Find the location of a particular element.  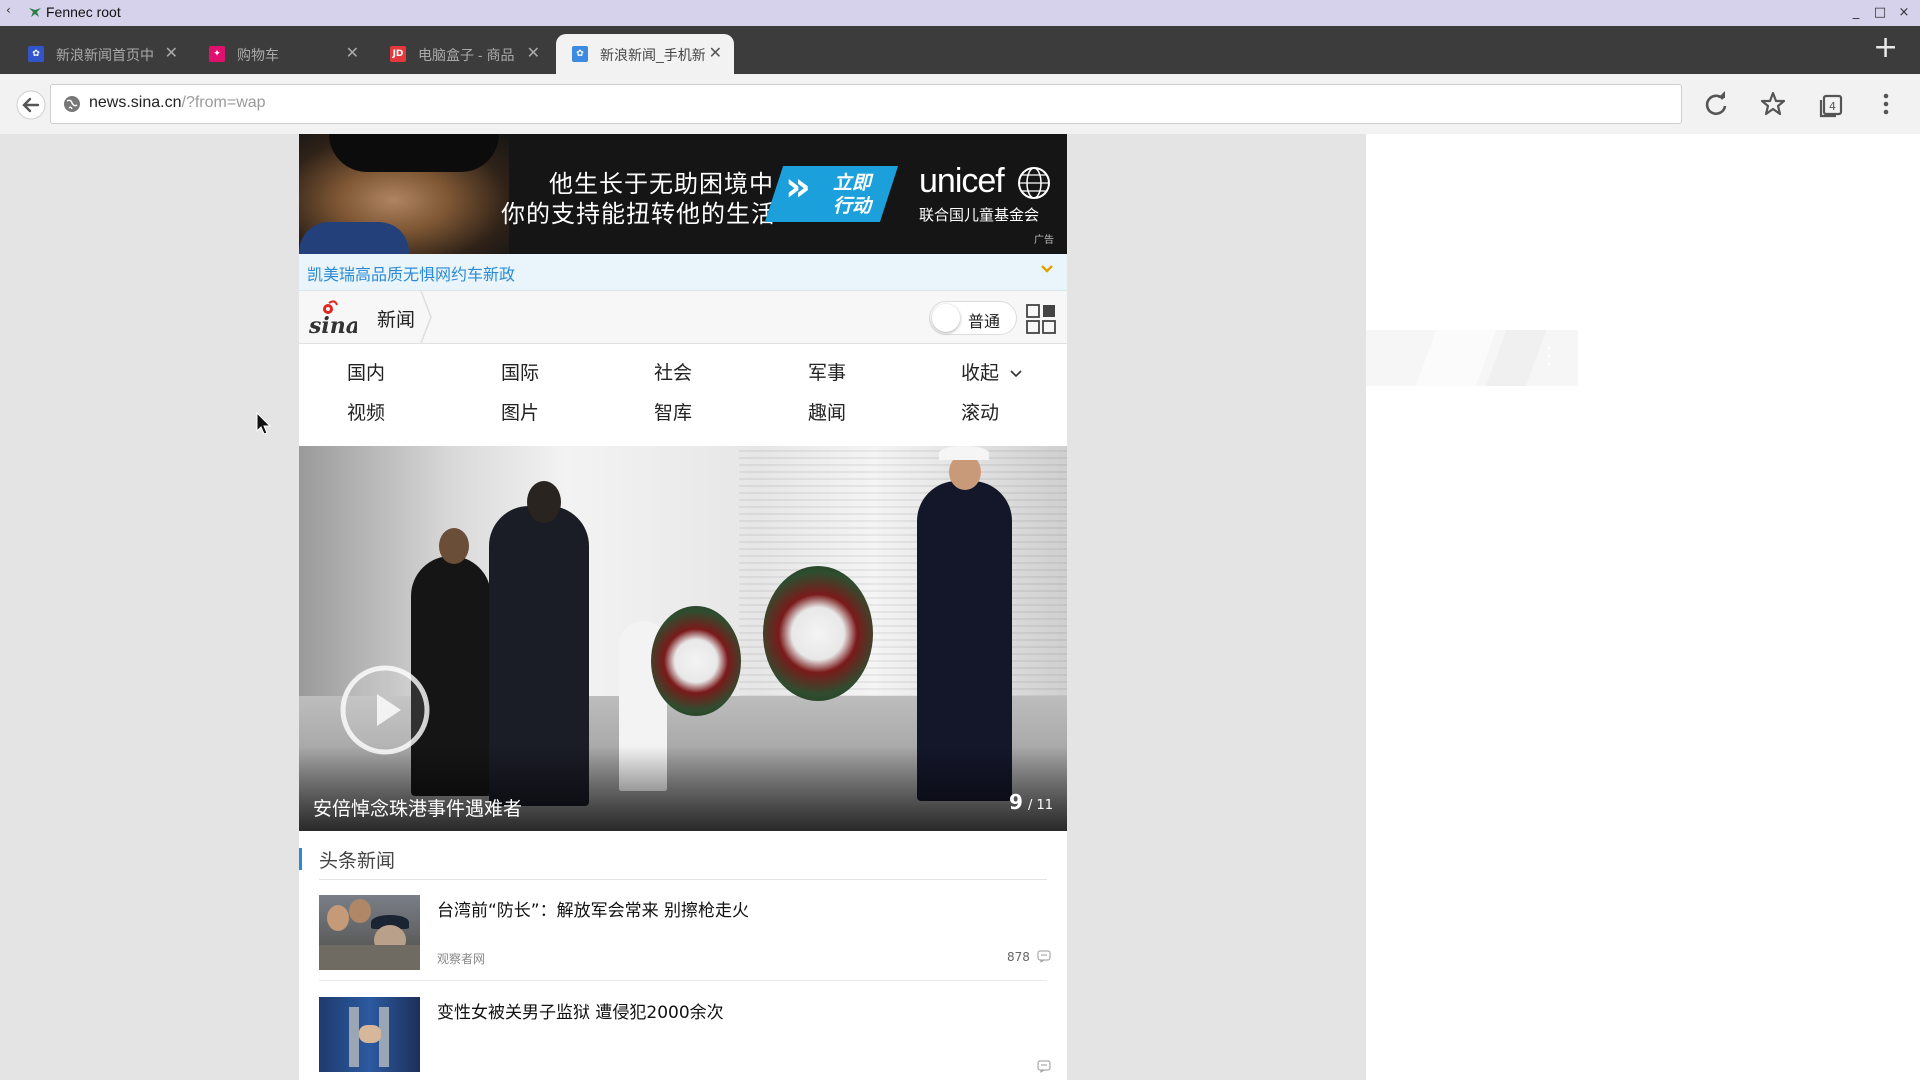

tab-sina-home: ✿ 新浪新闻首页中 ✕ is located at coordinates (101, 54).